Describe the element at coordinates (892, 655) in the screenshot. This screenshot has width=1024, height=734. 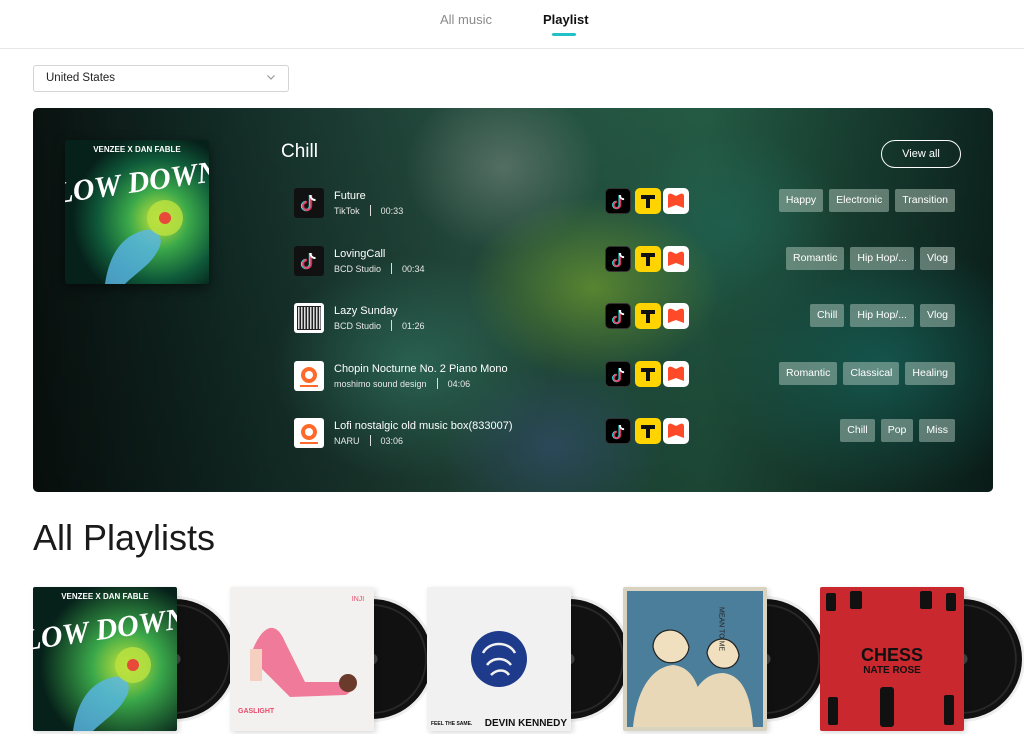
I see `svg-text: CHESS` at that location.